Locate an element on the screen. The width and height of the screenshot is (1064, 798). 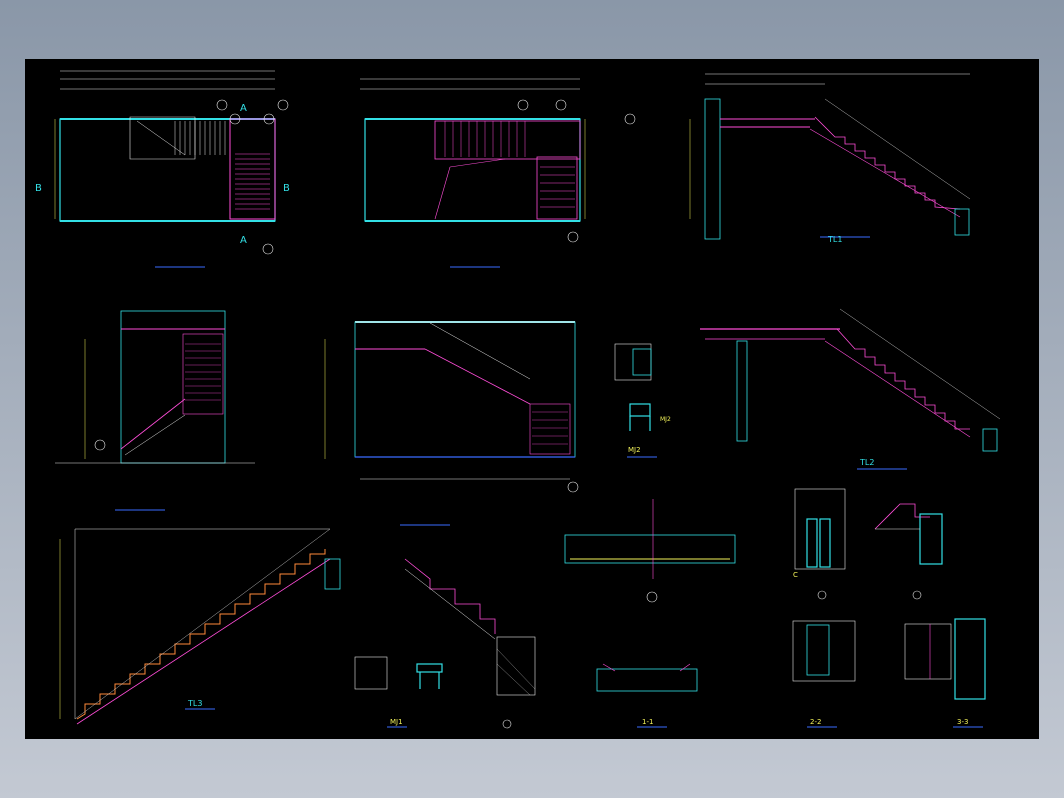
column-detail-a: C is located at coordinates (819, 544).